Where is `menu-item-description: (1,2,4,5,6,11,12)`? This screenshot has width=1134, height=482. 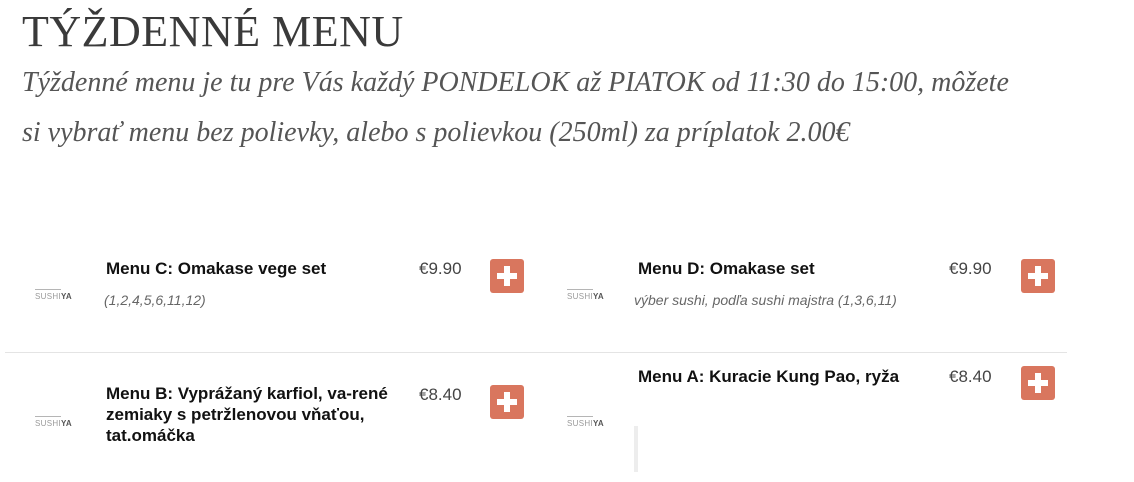 menu-item-description: (1,2,4,5,6,11,12) is located at coordinates (155, 300).